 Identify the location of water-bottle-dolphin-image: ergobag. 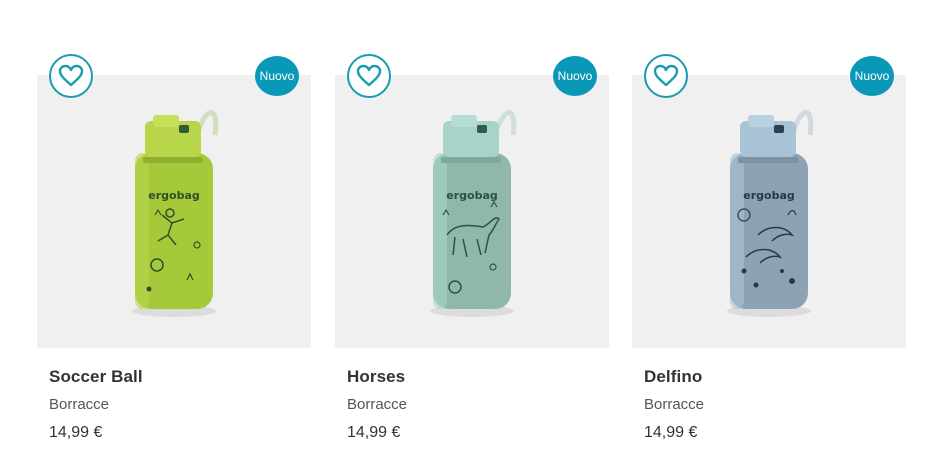
(770, 213).